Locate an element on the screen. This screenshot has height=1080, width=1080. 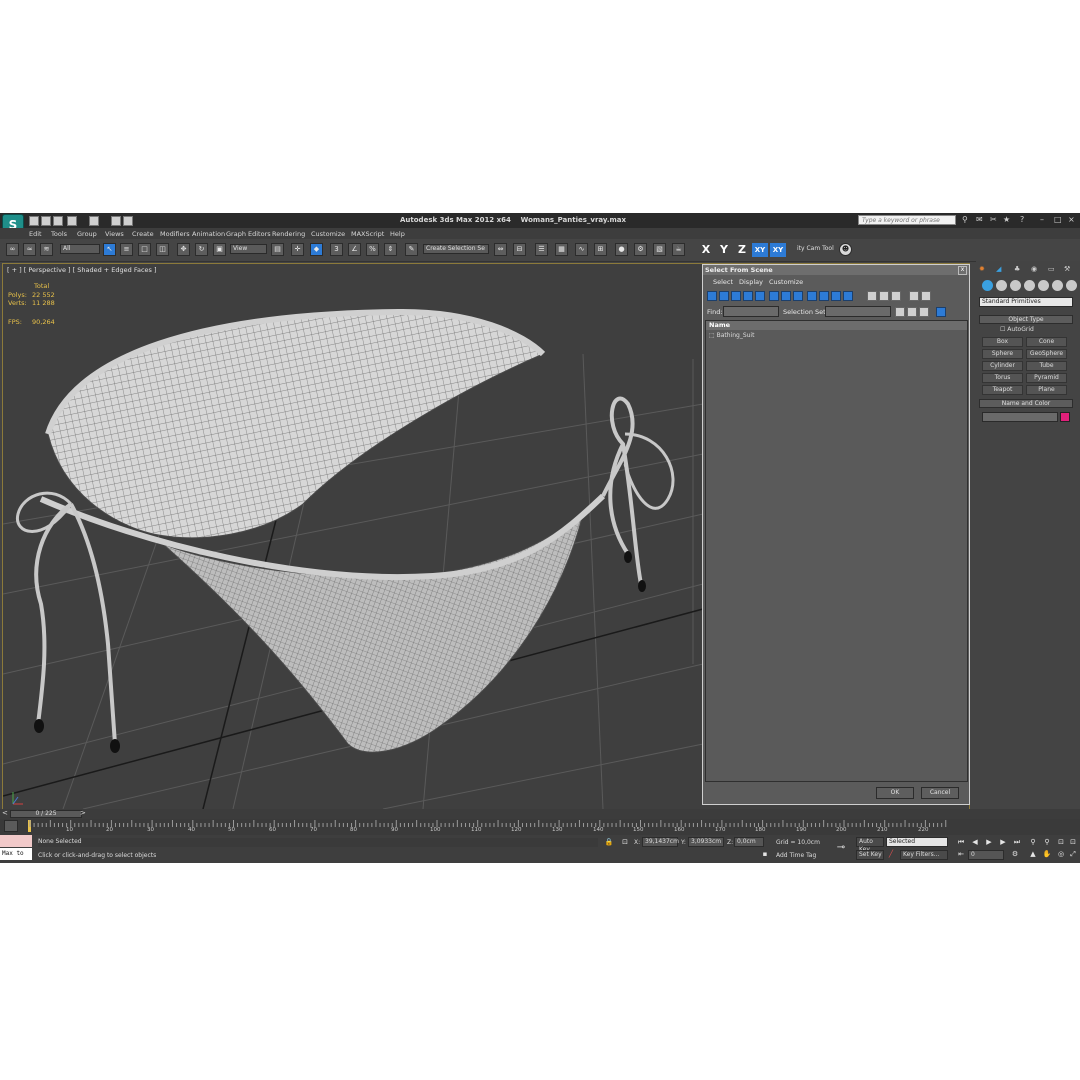
selection-set-option-4-icon is located at coordinates (941, 312).